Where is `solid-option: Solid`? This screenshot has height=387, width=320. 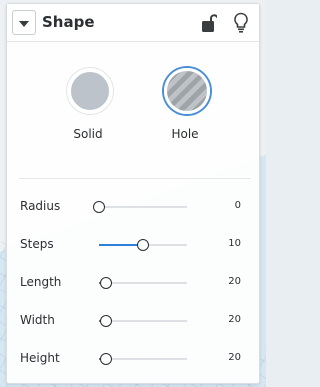 solid-option: Solid is located at coordinates (88, 113).